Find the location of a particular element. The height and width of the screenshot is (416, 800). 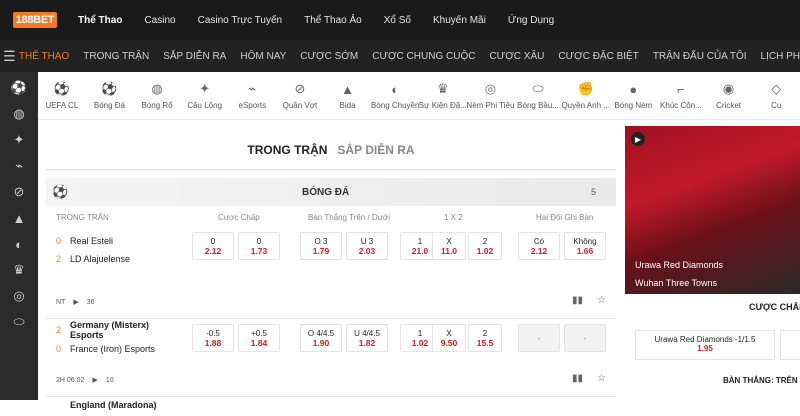

odds-button: O 4/4.5 1.90 is located at coordinates (321, 338).